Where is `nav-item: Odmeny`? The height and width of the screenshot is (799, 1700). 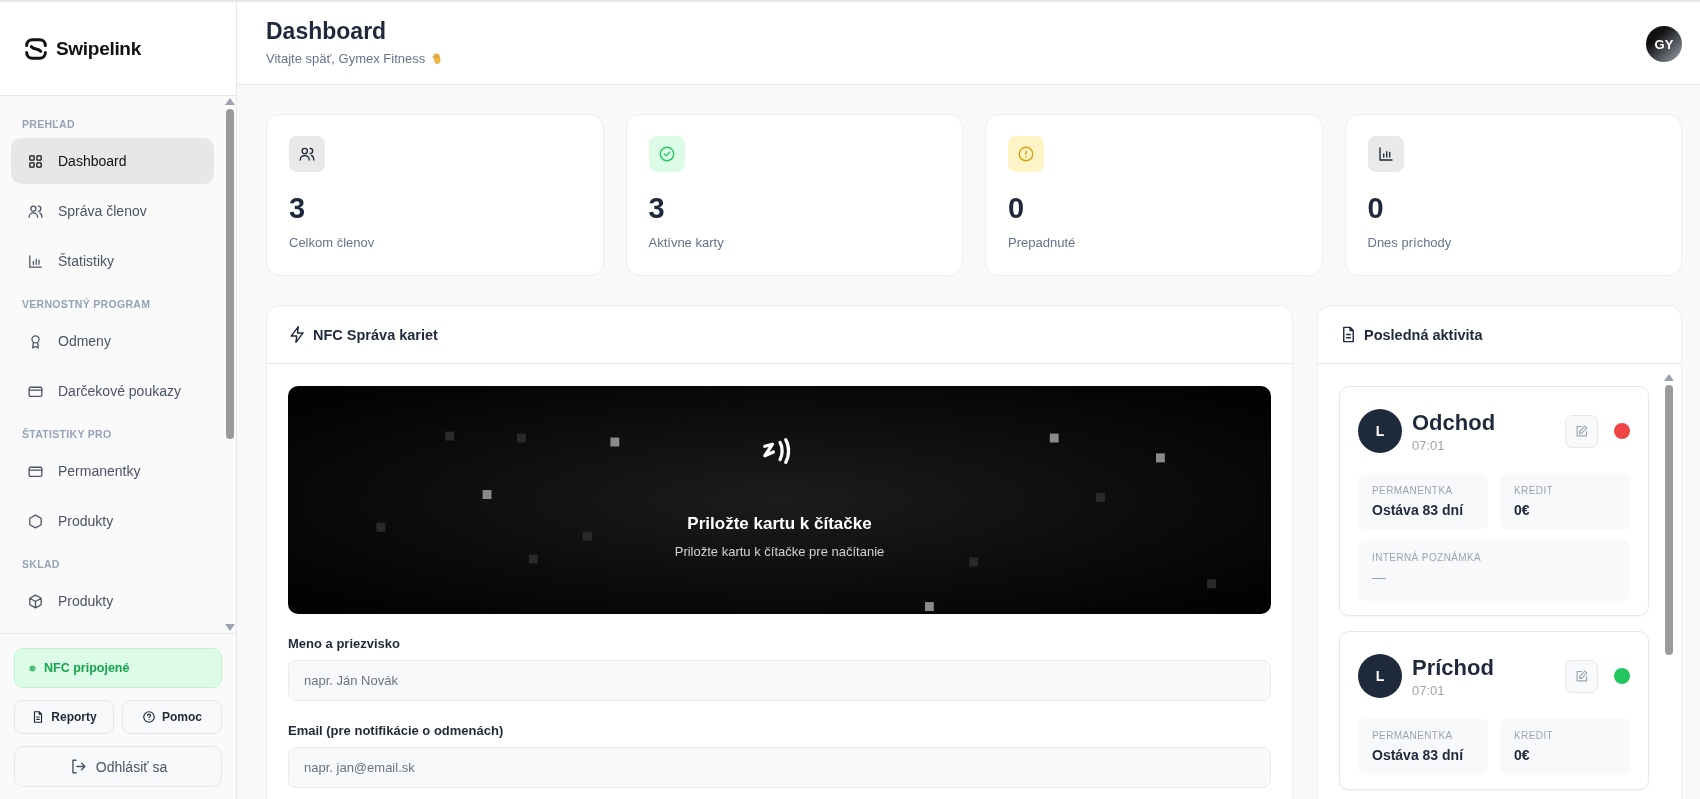
nav-item: Odmeny is located at coordinates (112, 341).